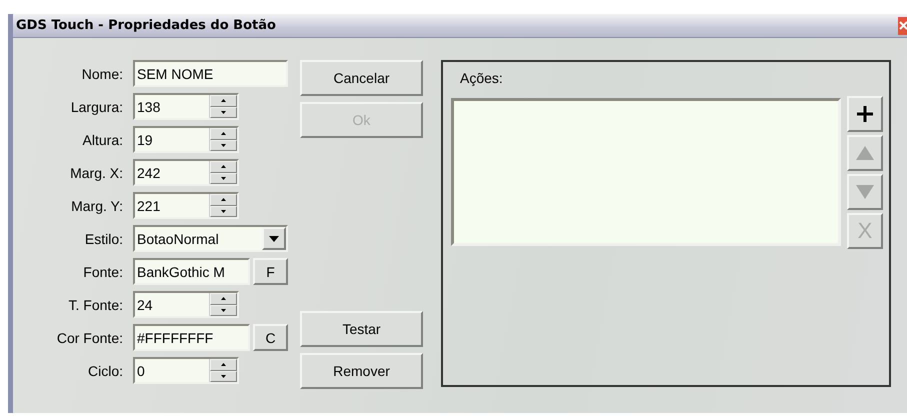 This screenshot has height=419, width=907. Describe the element at coordinates (186, 370) in the screenshot. I see `spin-field: 0` at that location.